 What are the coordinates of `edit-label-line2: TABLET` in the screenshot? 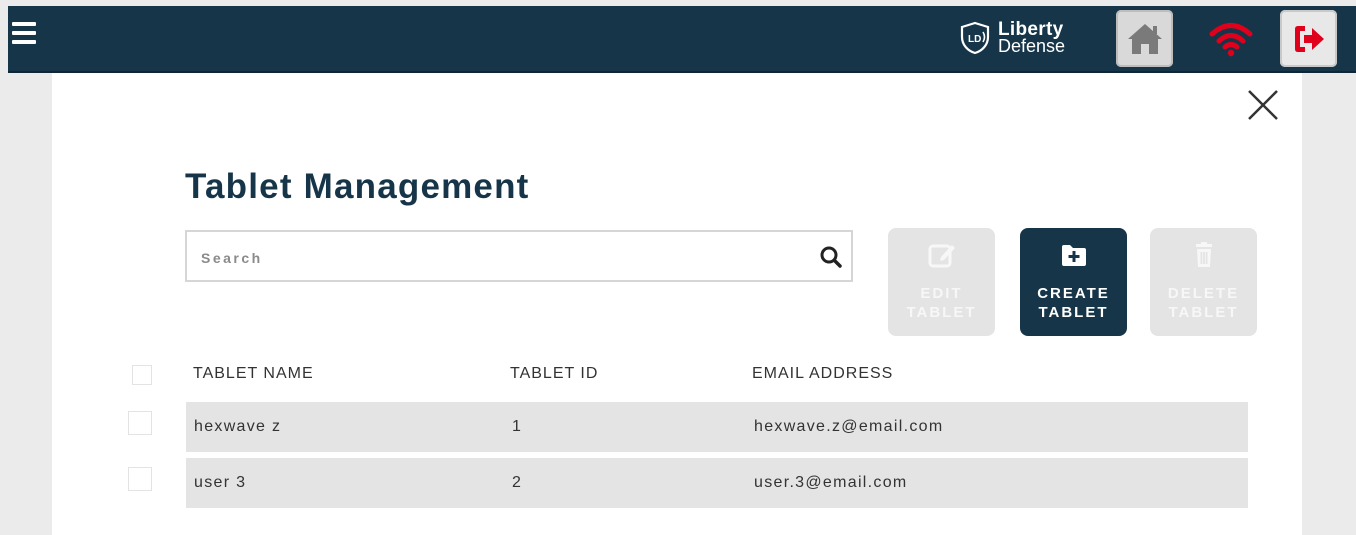 It's located at (941, 312).